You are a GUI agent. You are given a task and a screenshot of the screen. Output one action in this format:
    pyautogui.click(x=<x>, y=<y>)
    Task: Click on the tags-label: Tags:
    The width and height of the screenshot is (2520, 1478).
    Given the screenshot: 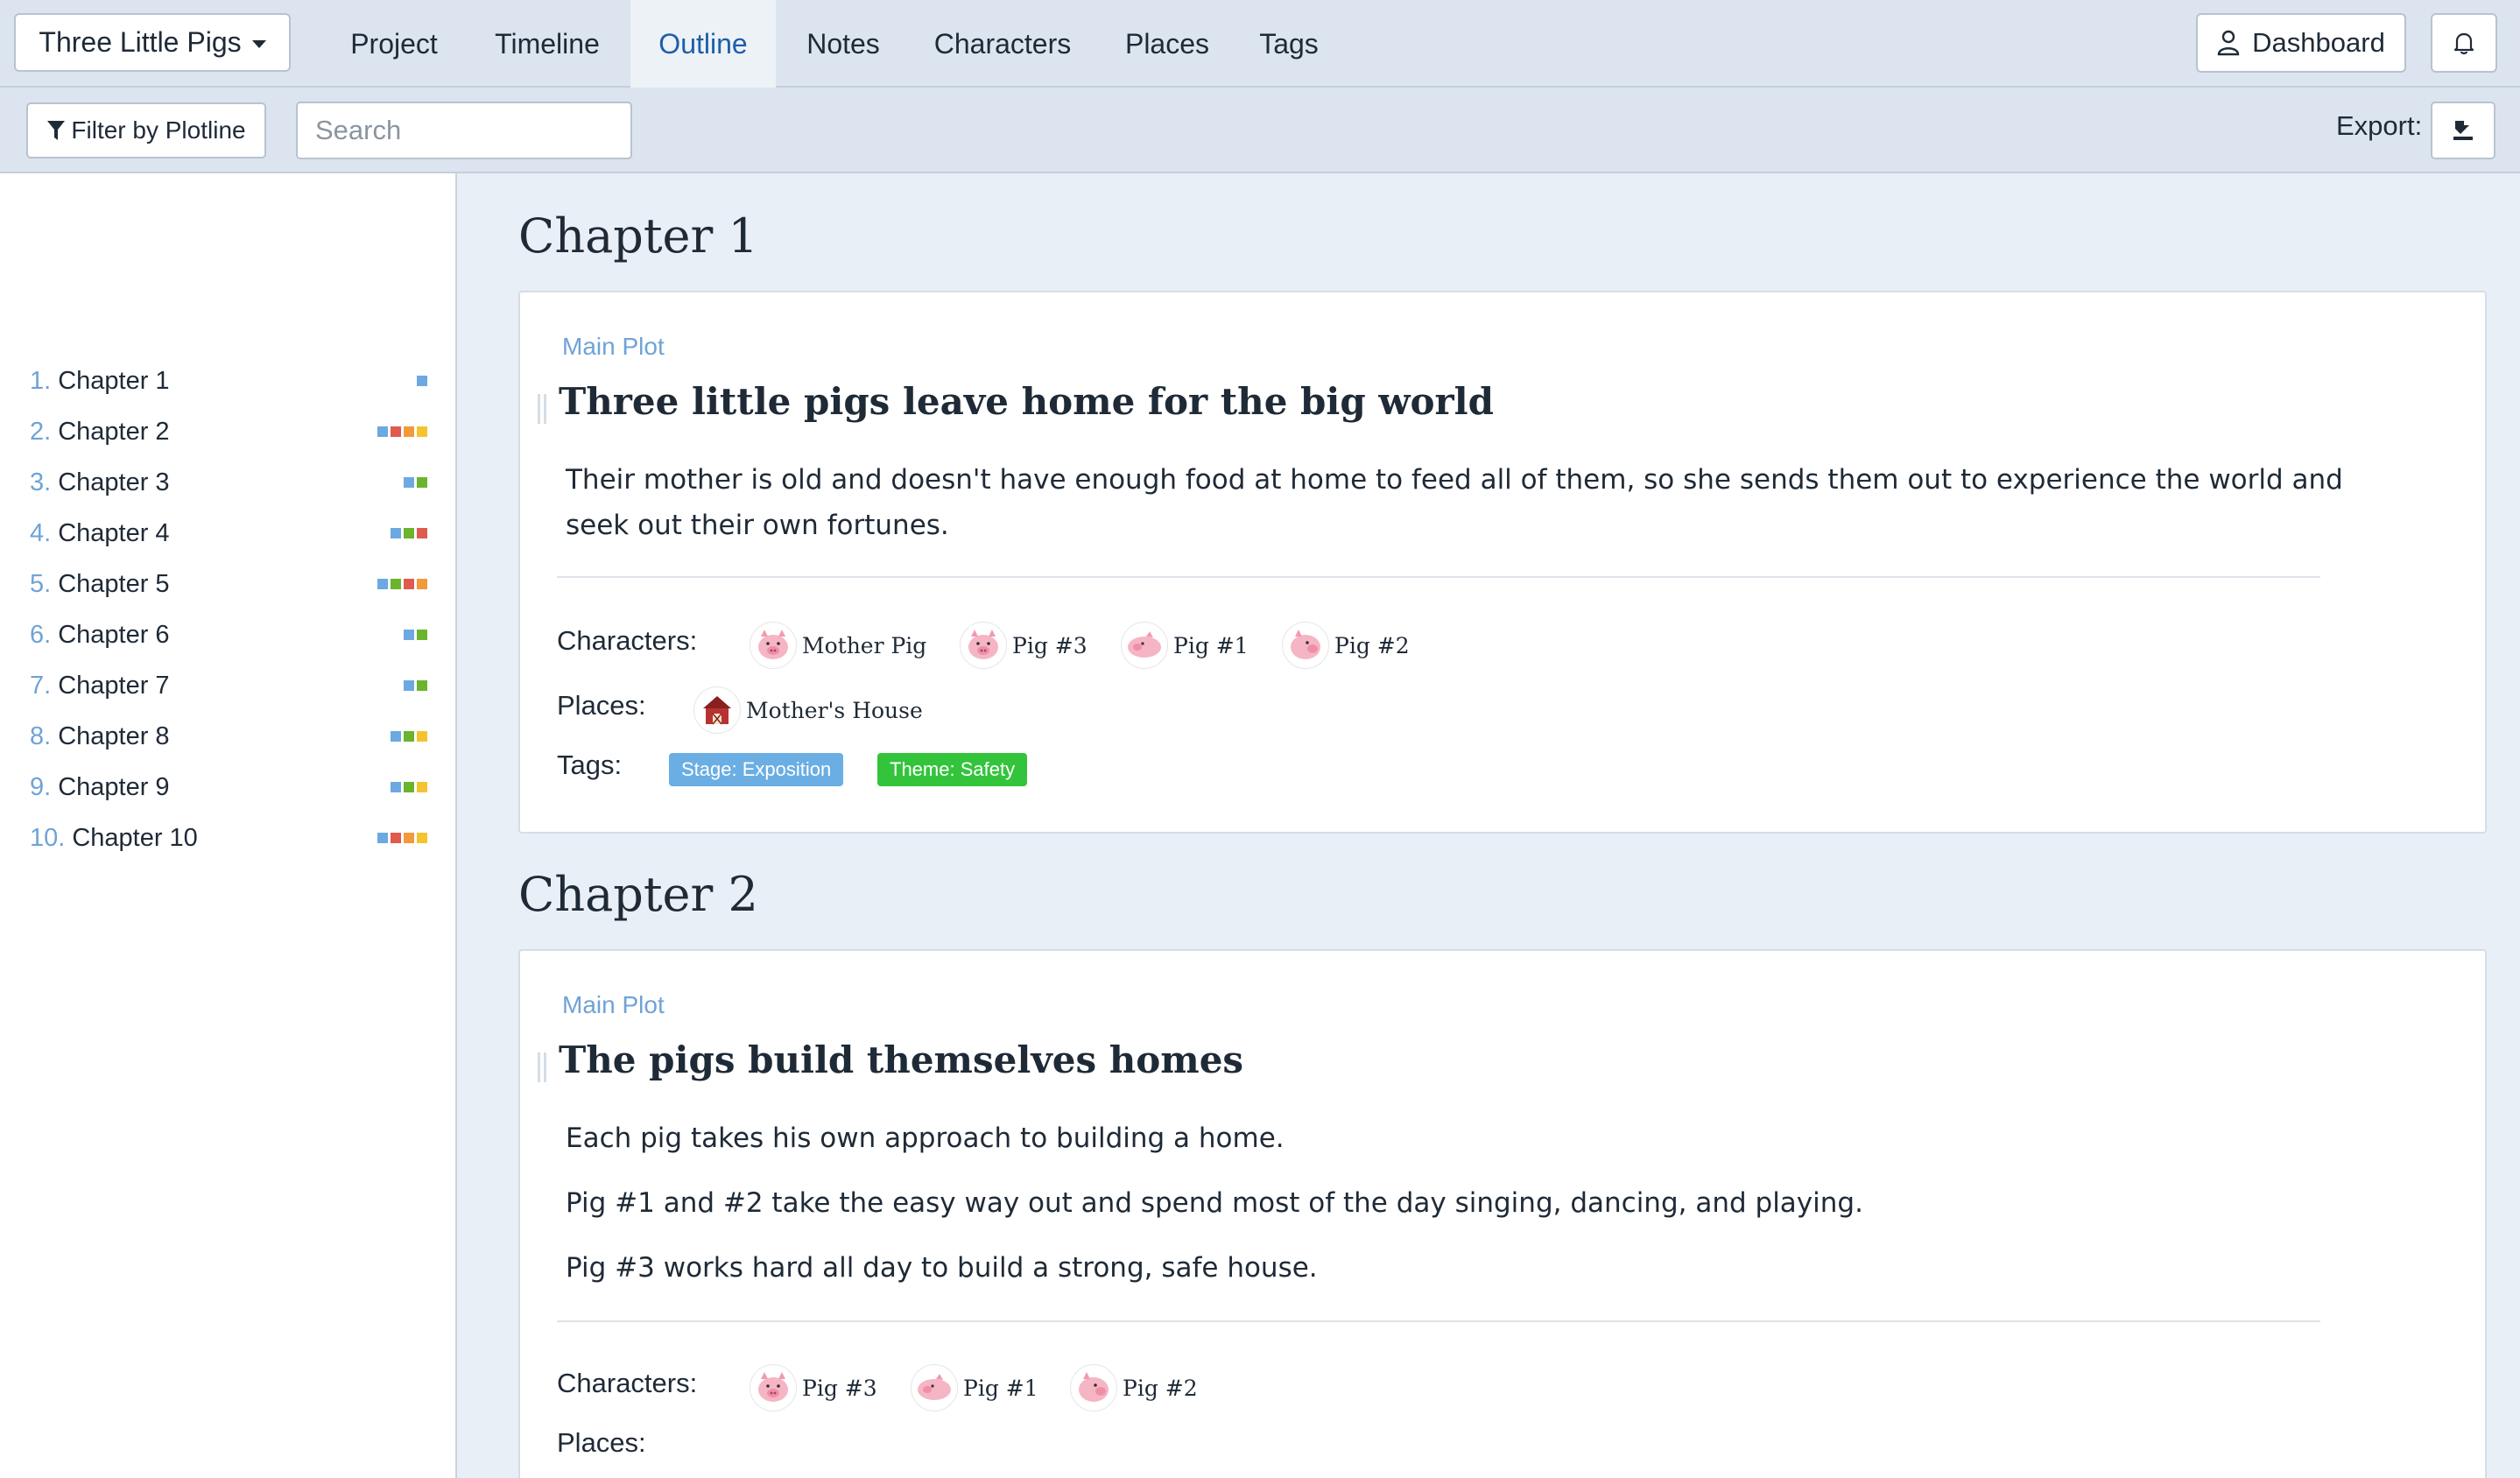 What is the action you would take?
    pyautogui.click(x=590, y=765)
    